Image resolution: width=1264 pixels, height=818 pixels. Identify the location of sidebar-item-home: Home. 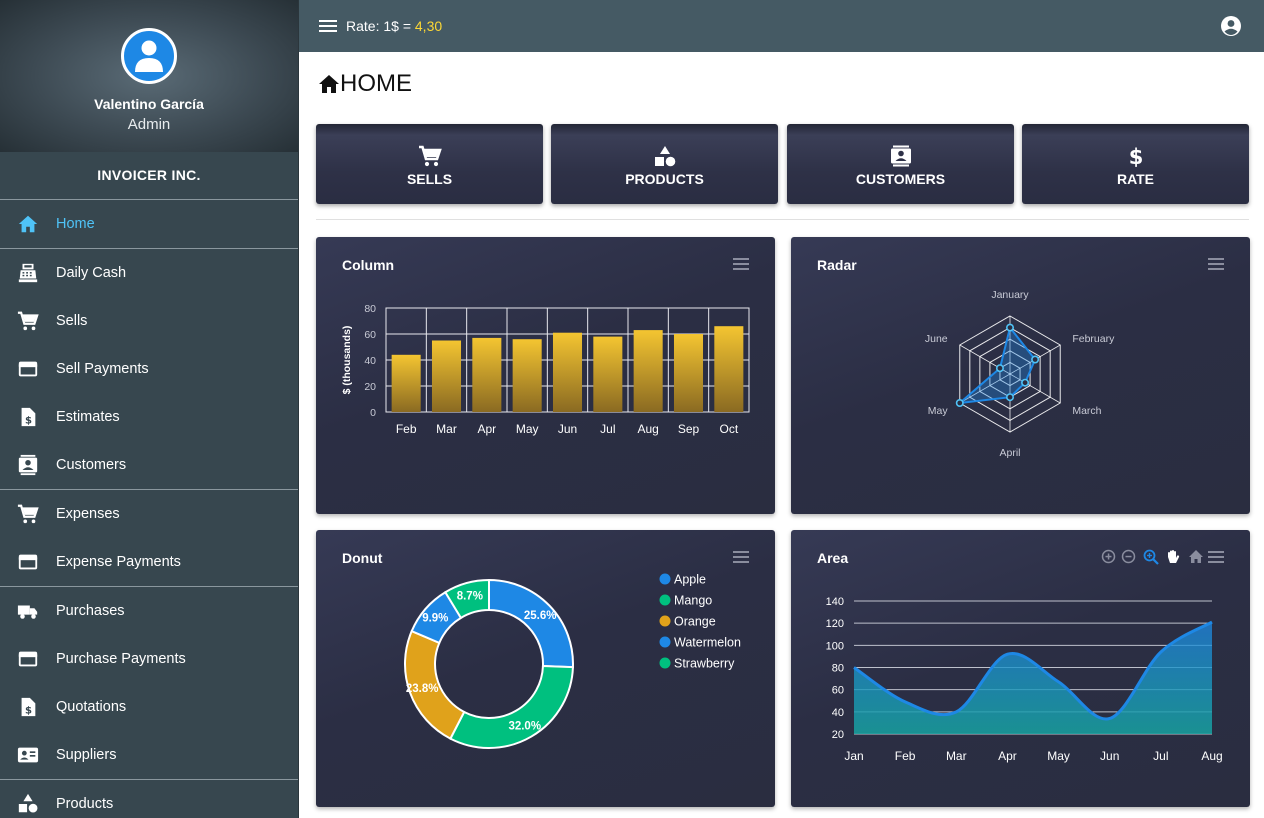
(149, 224).